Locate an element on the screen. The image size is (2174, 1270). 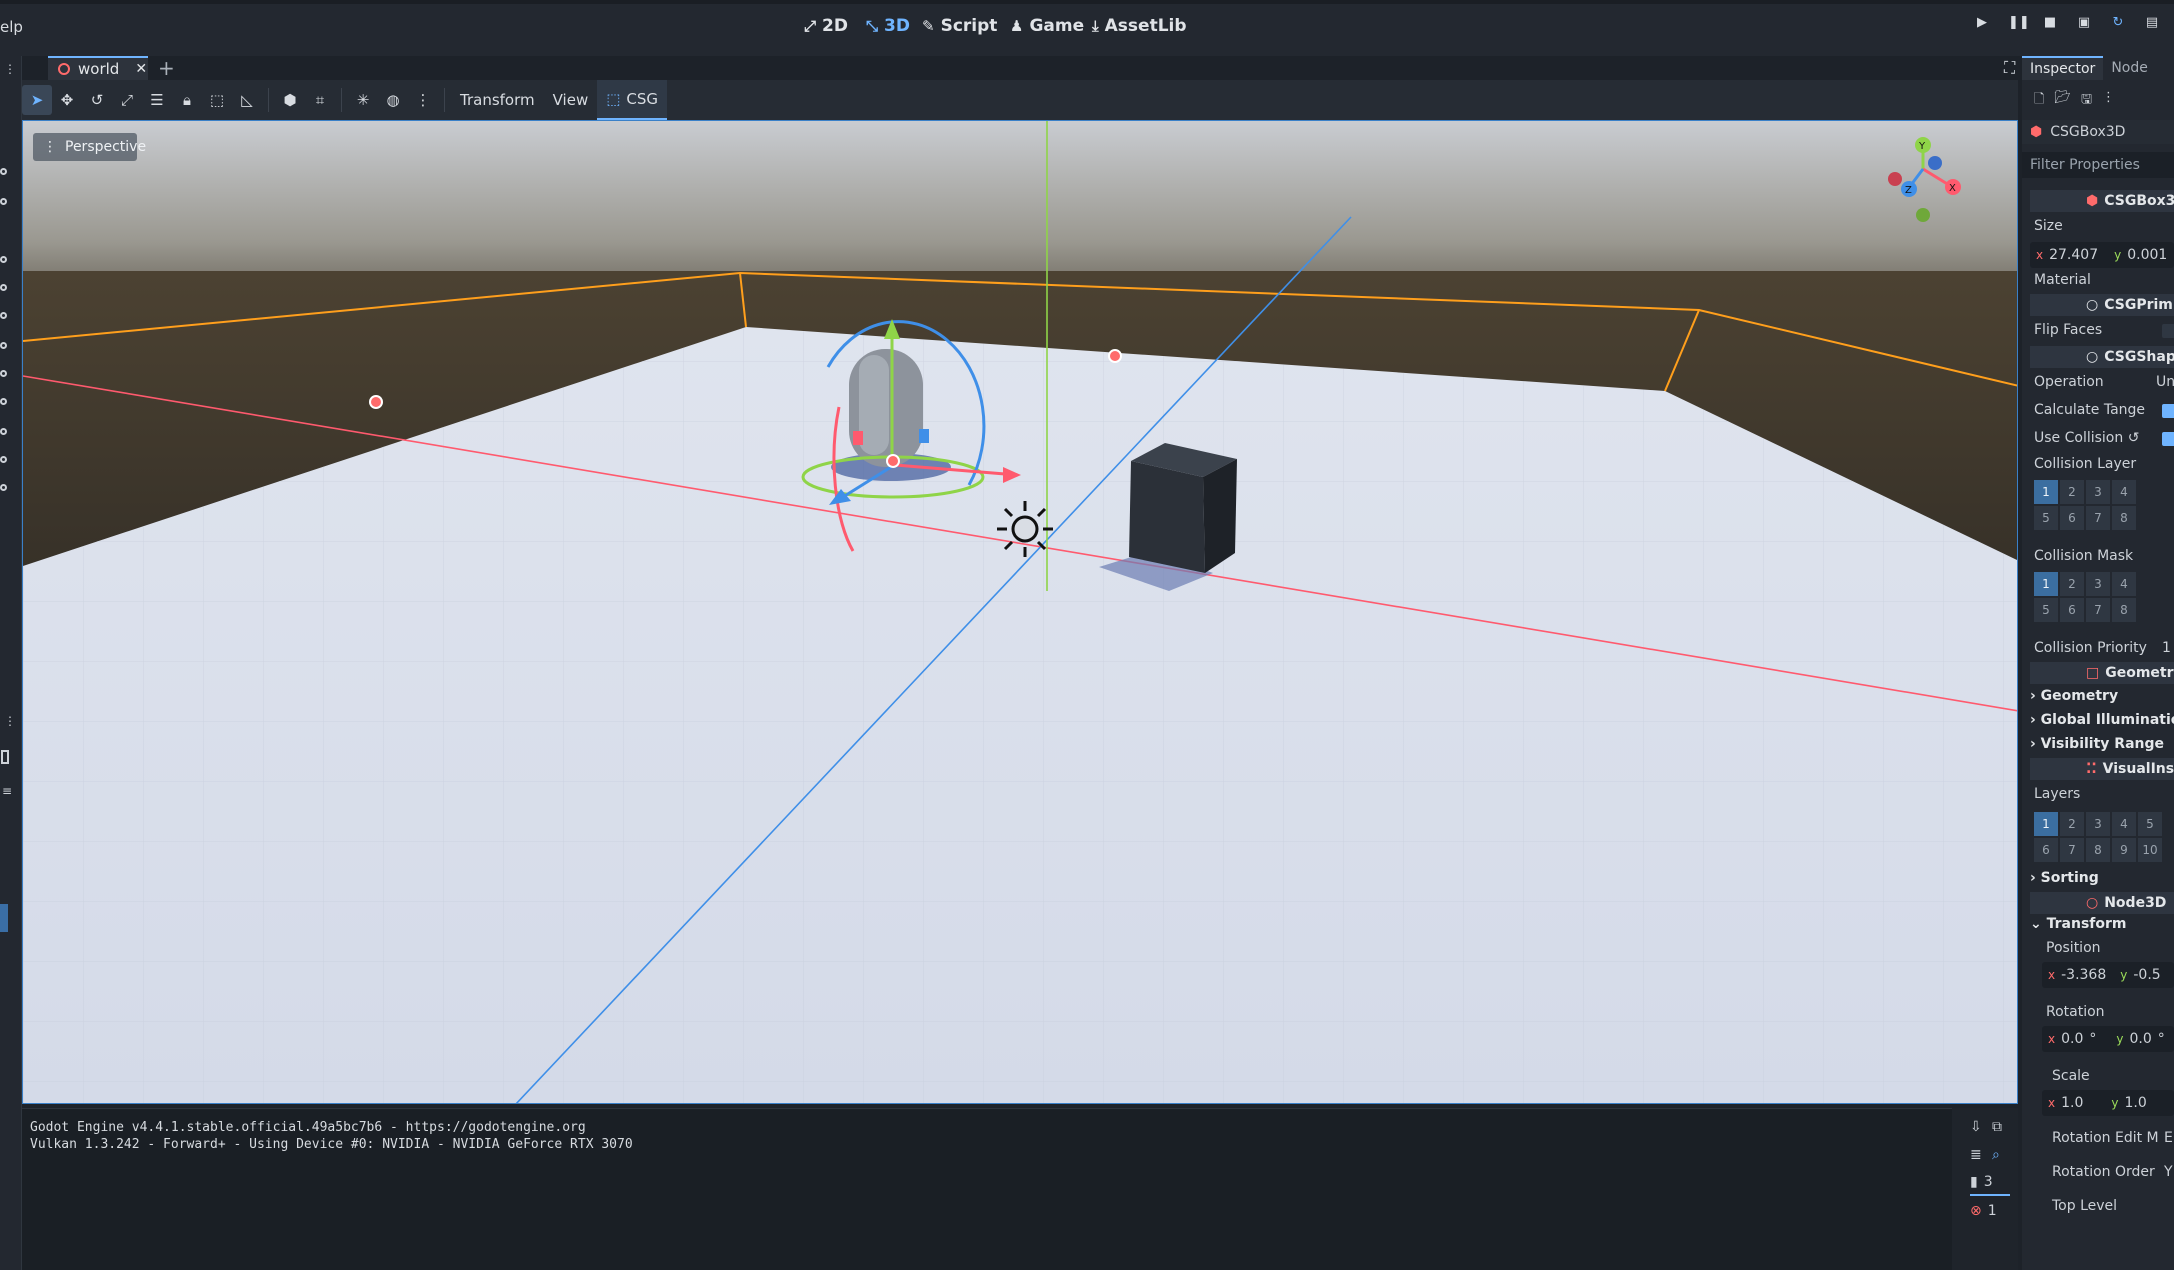
visual-layer-cell: 3 is located at coordinates (2098, 824).